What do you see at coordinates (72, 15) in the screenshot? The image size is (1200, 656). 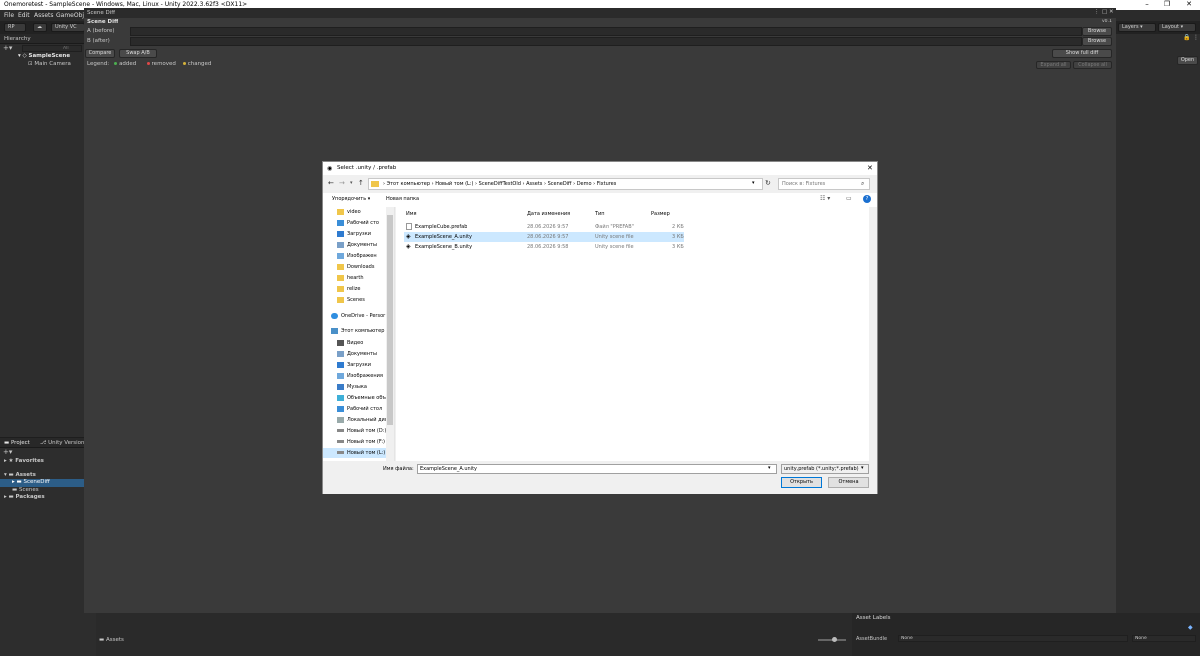 I see `menu-gameobject: GameObje` at bounding box center [72, 15].